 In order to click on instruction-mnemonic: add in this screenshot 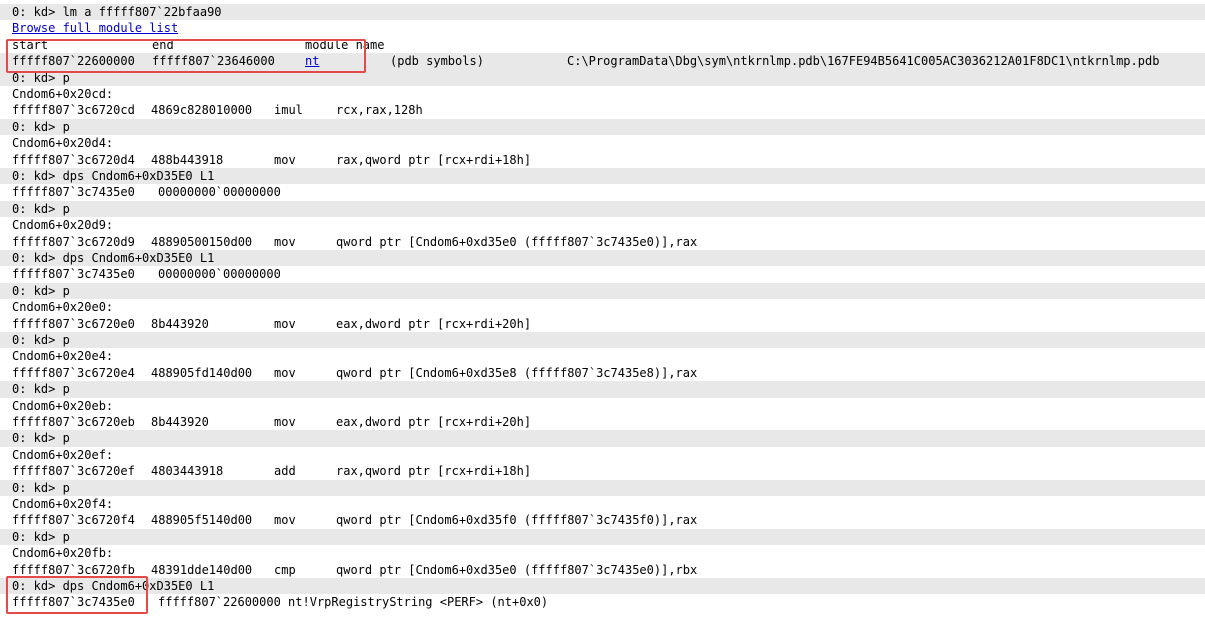, I will do `click(285, 471)`.